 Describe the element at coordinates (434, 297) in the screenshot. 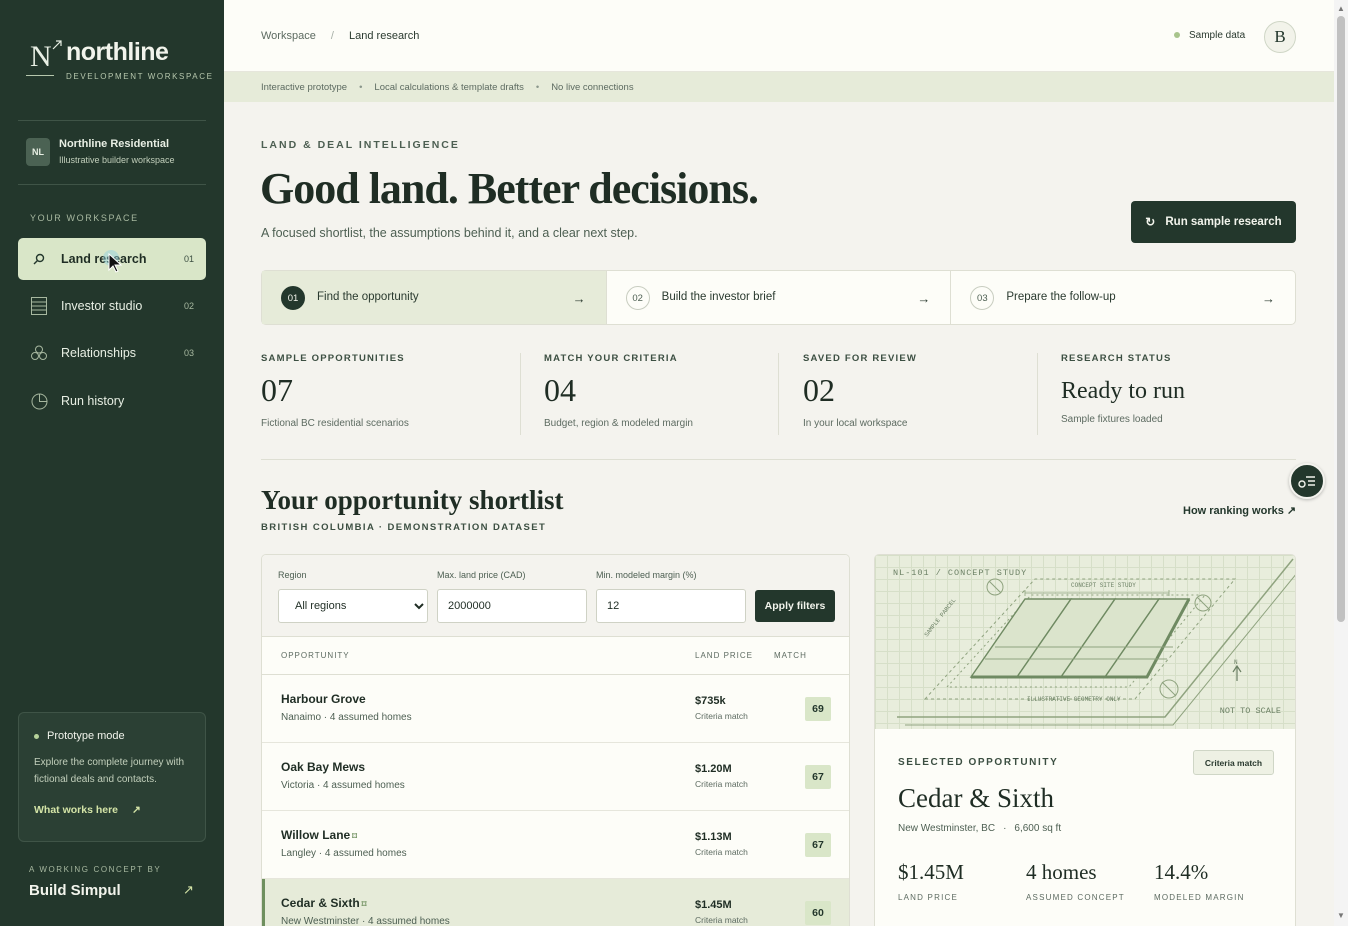

I see `step-find-opportunity: 01 Find the opportunity →` at that location.